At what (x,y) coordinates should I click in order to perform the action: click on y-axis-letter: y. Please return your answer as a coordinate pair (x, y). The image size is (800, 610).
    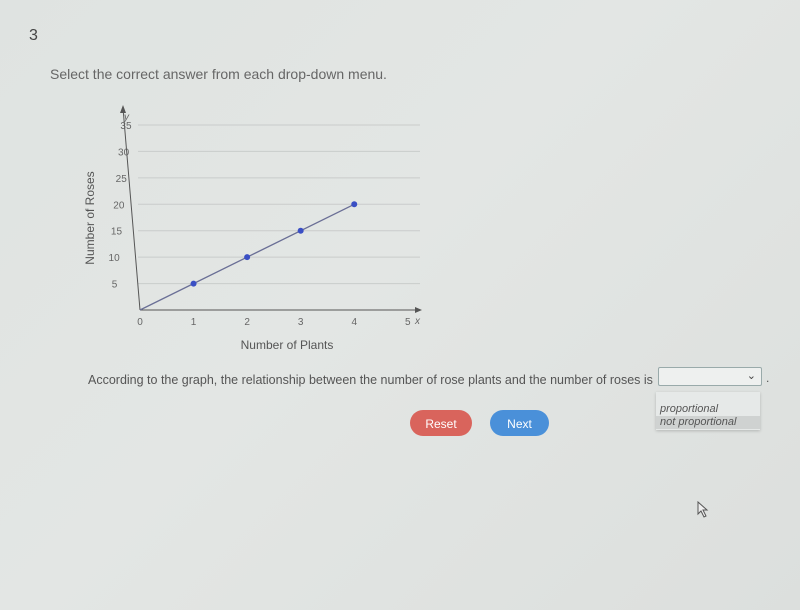
    Looking at the image, I should click on (126, 117).